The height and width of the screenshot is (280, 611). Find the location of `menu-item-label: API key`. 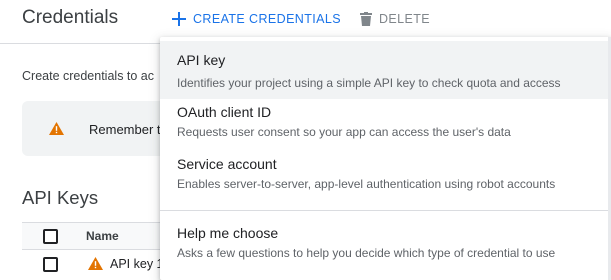

menu-item-label: API key is located at coordinates (201, 60).